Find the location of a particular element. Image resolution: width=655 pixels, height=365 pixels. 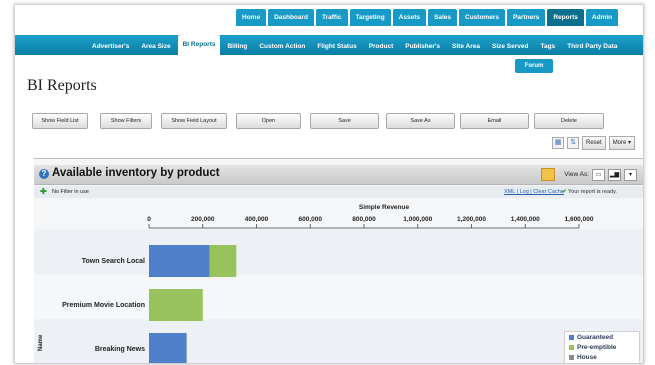

top-tab-targeting: Targeting is located at coordinates (370, 17).